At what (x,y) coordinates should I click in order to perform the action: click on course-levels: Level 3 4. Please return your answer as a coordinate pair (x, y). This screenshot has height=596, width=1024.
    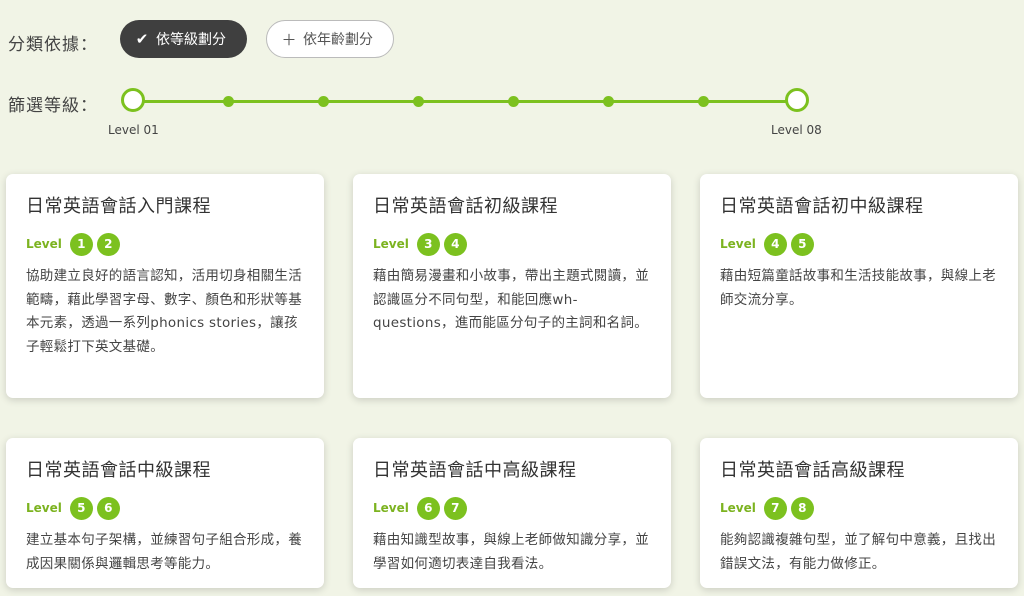
    Looking at the image, I should click on (513, 244).